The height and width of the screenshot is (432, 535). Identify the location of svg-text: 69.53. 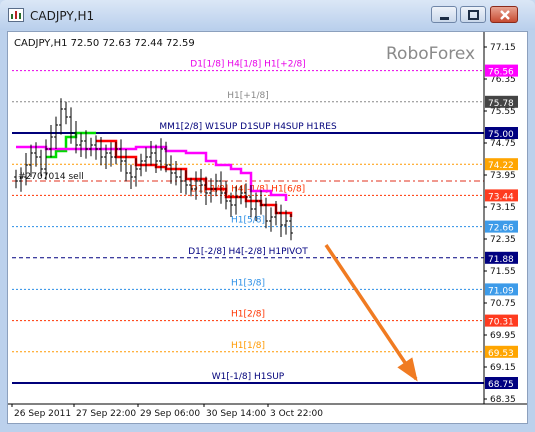
(501, 354).